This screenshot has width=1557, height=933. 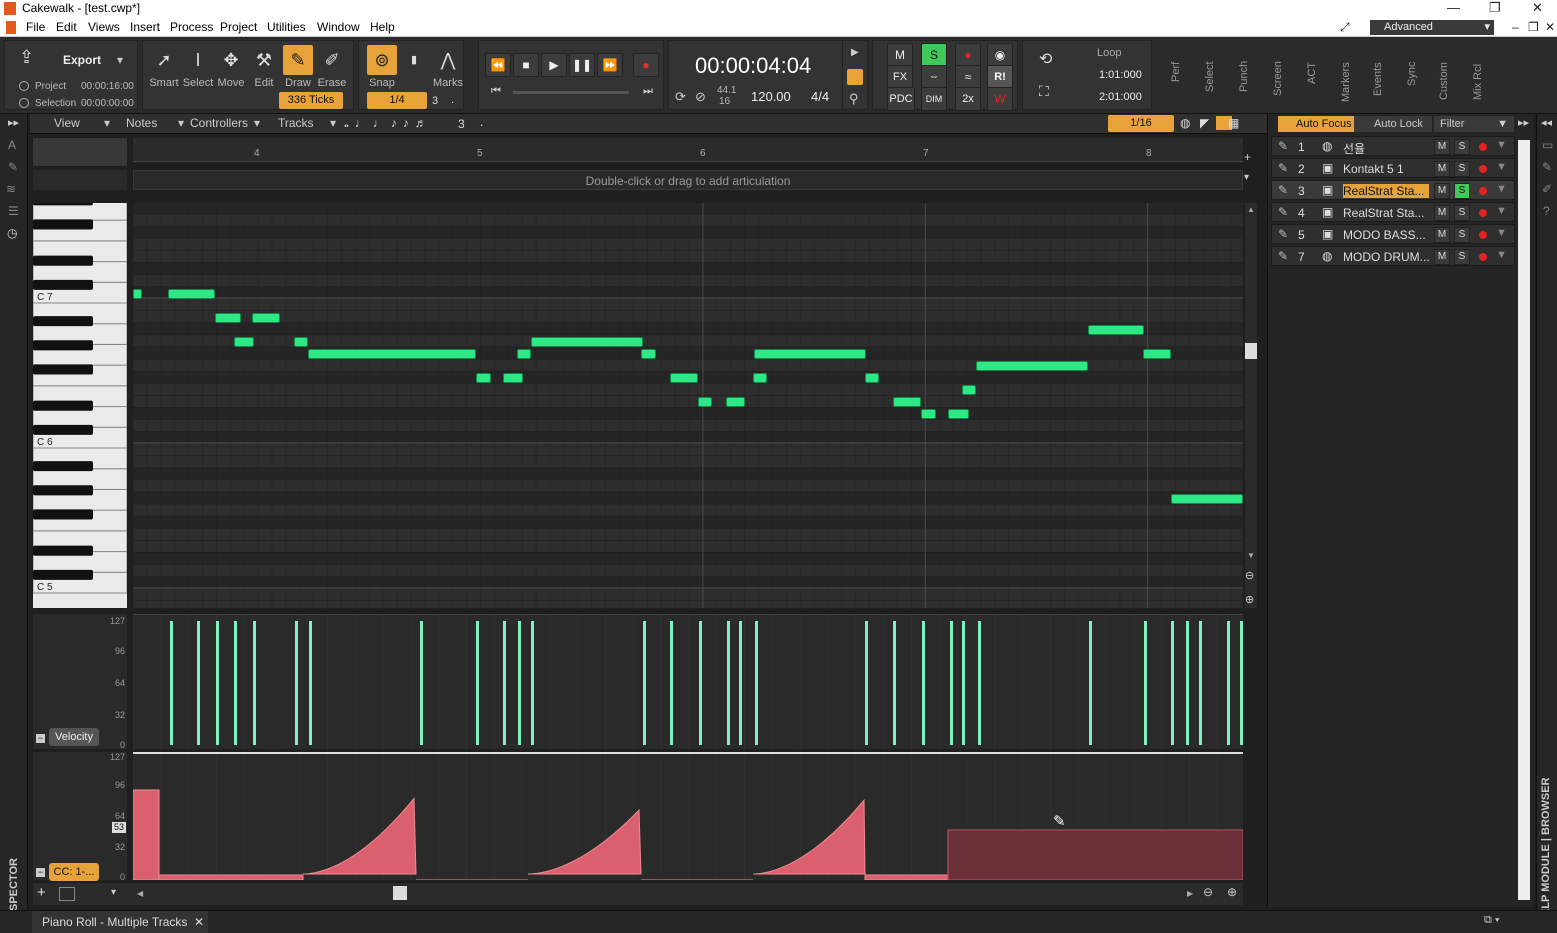 I want to click on articulation-lane: Double-click or drag to add articulation, so click(x=688, y=180).